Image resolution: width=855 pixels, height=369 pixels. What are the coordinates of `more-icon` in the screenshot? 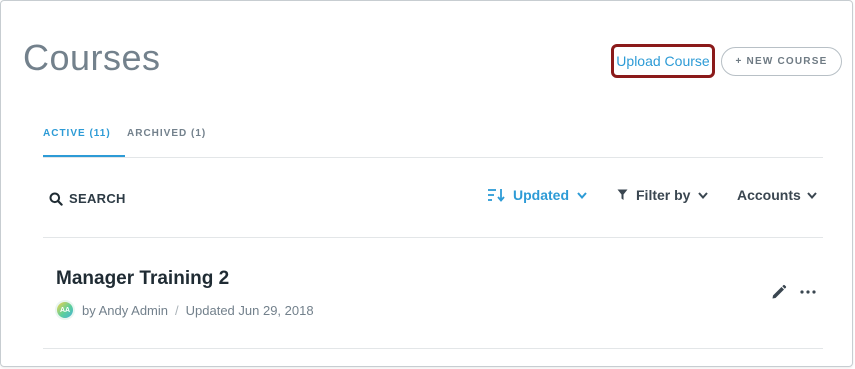 It's located at (808, 294).